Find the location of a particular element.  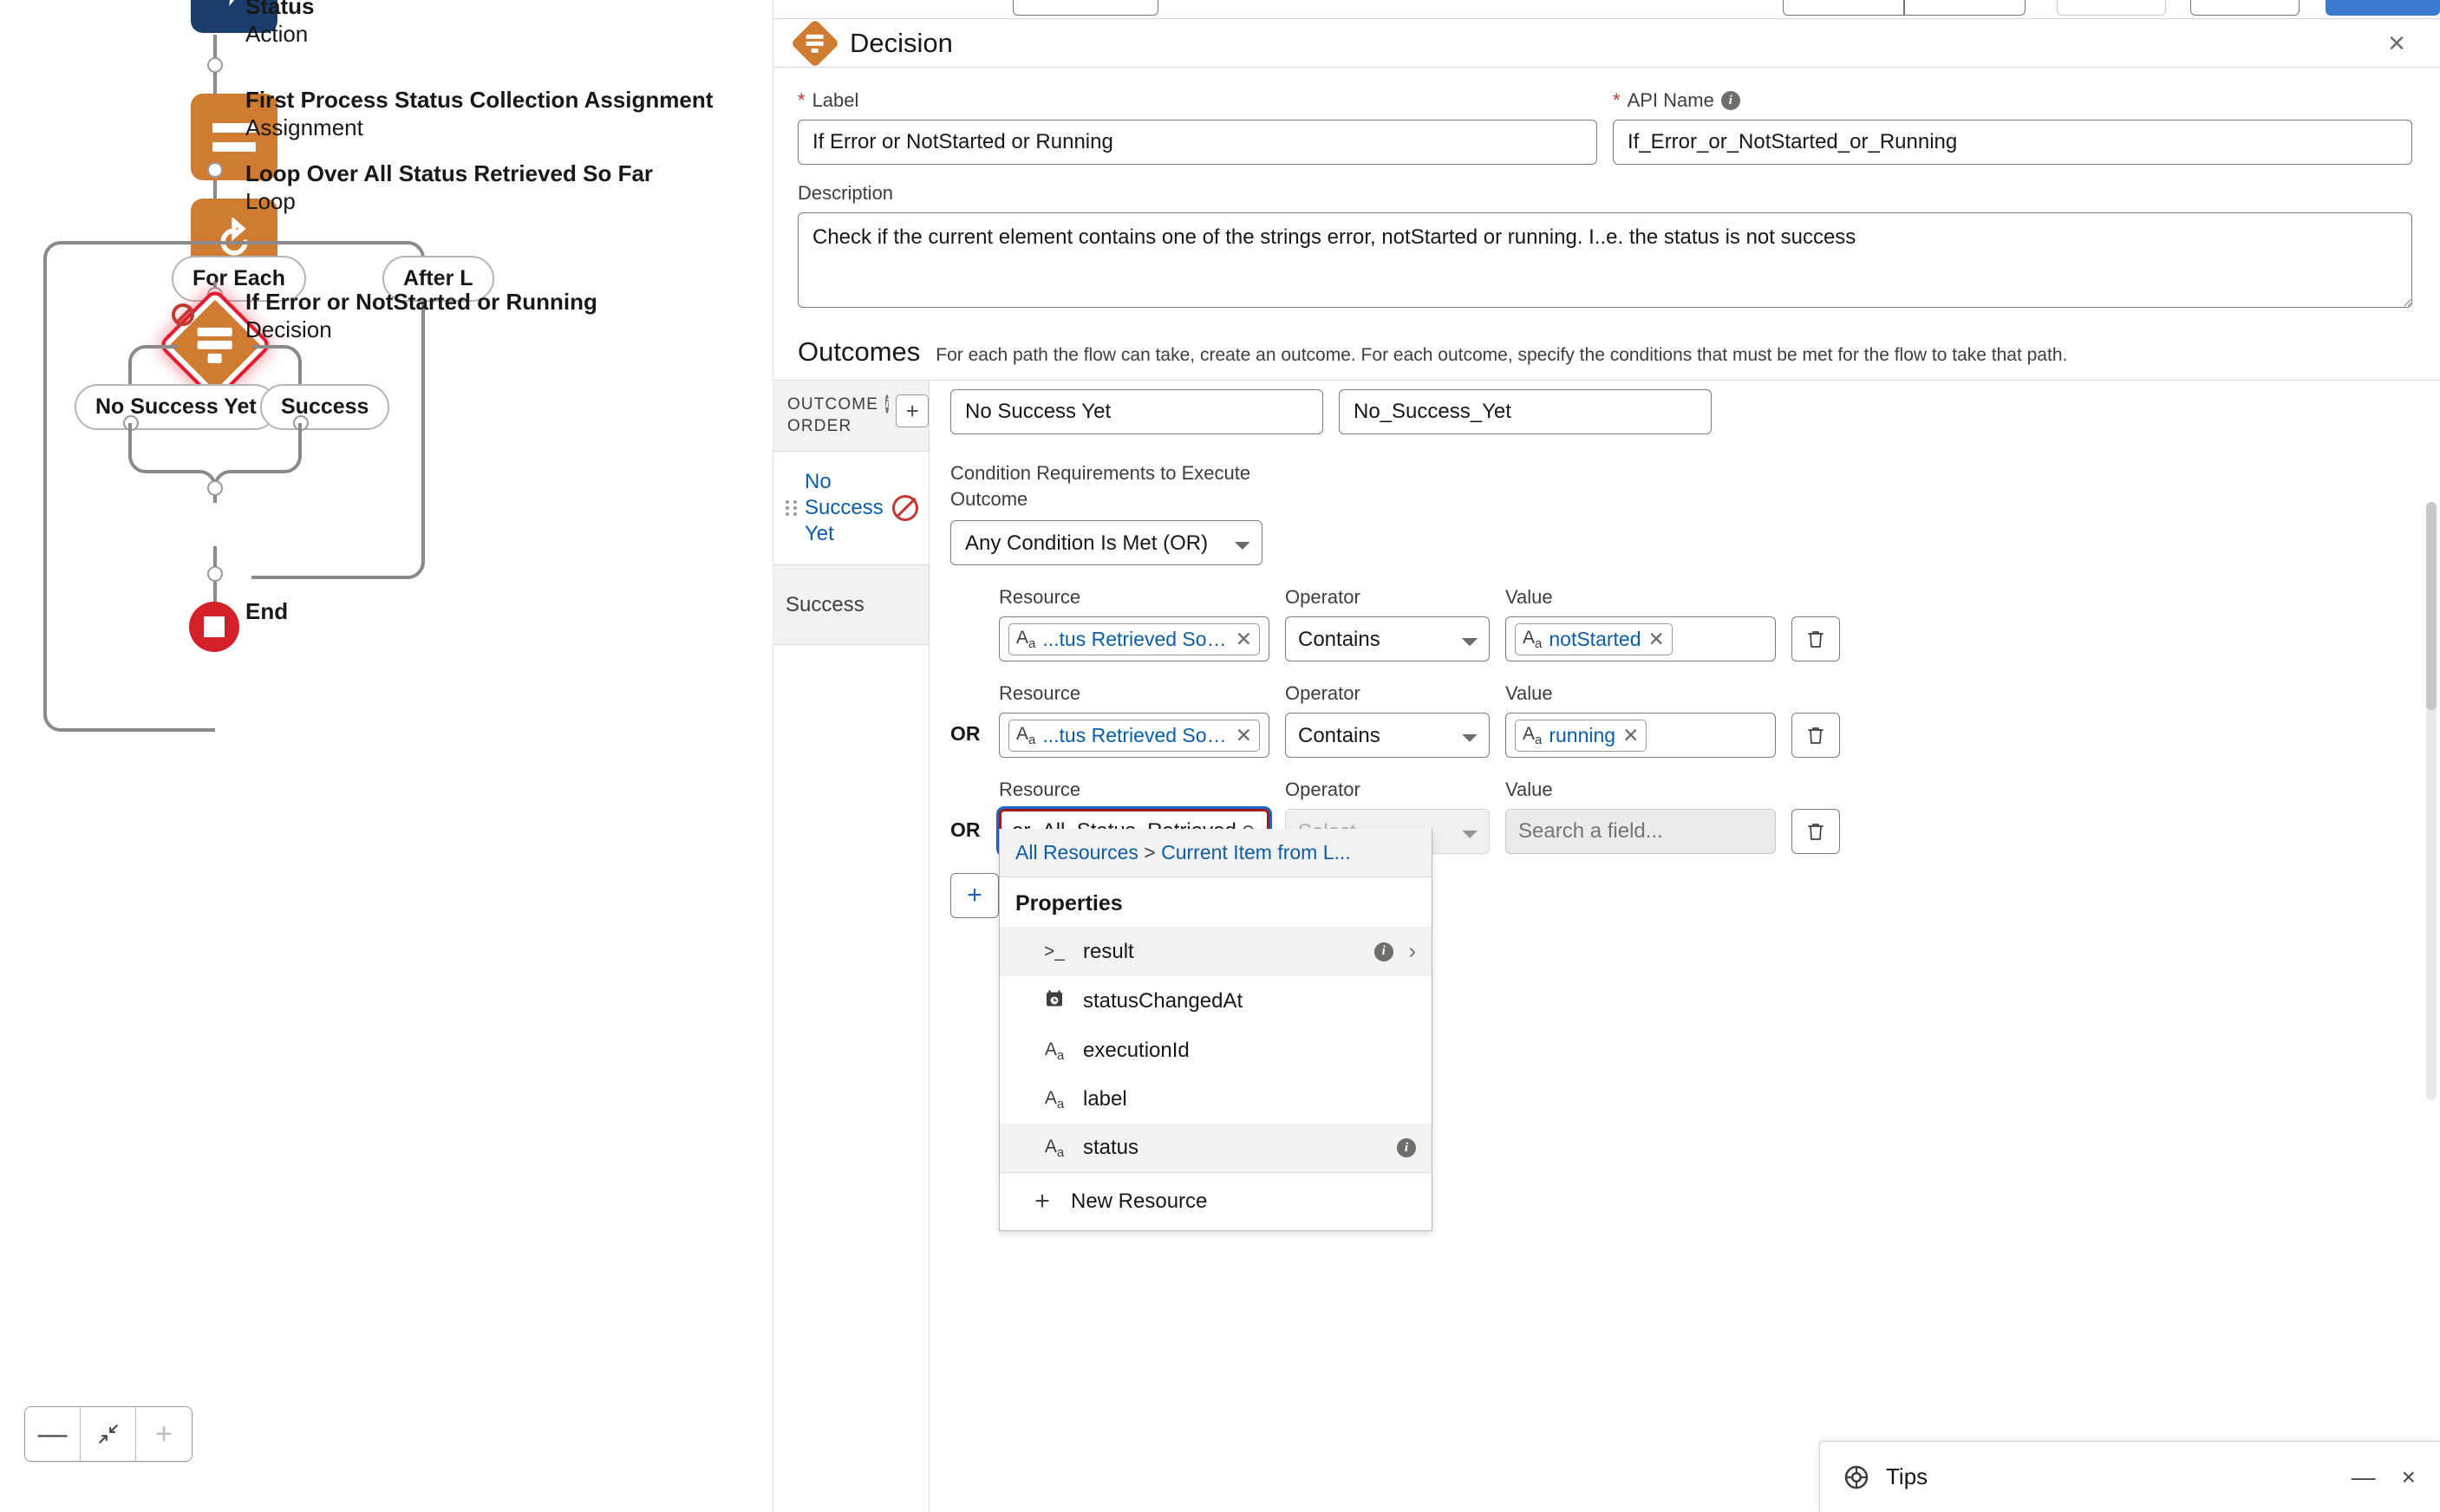

dropdown-item-statuschangedat: statusChangedAt is located at coordinates (1216, 1001).